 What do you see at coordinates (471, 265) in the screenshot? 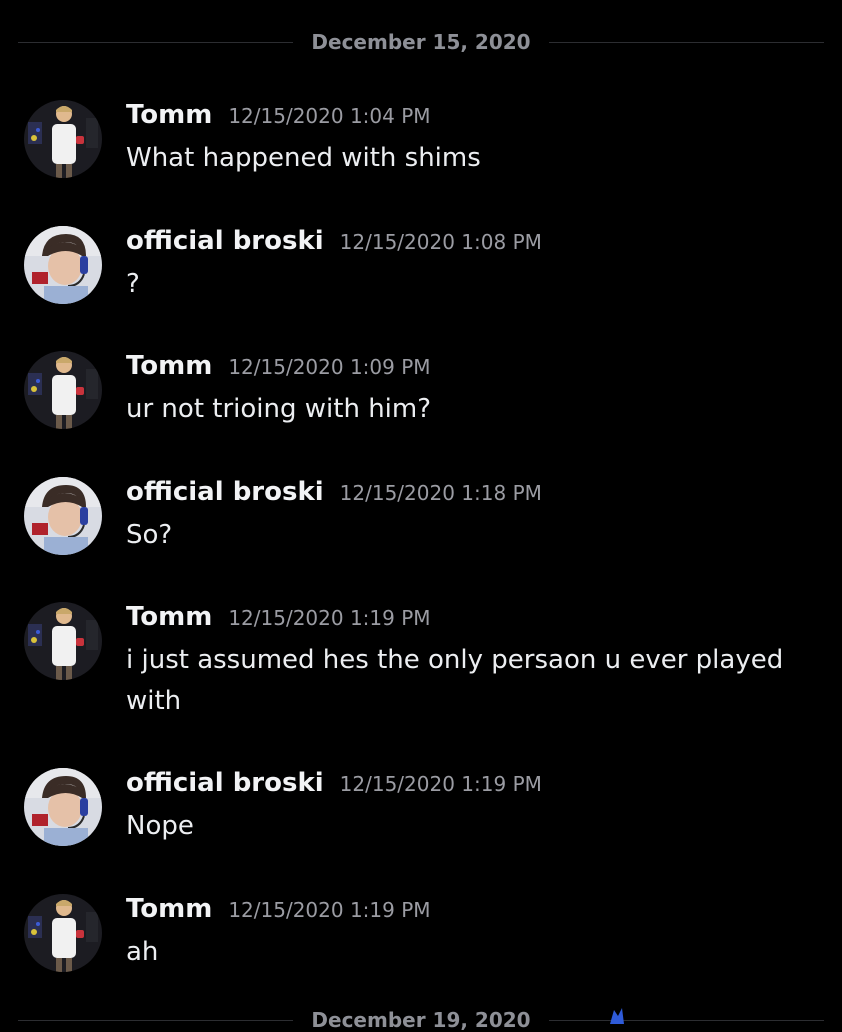
I see `message-body: official broski 12/15/2020 1:08 PM ?` at bounding box center [471, 265].